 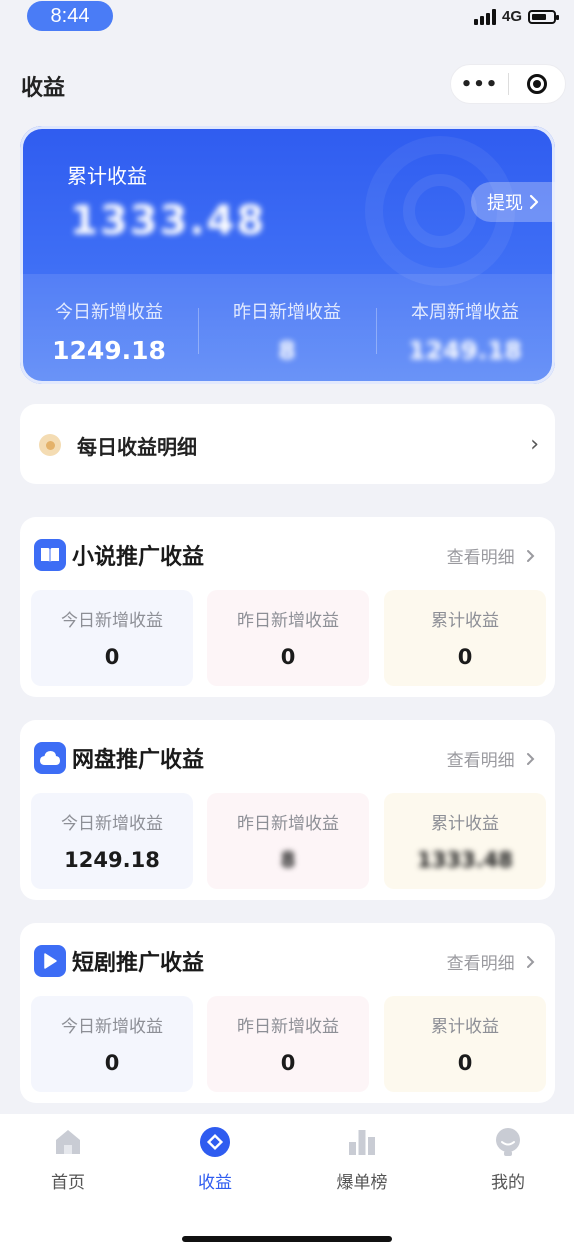 I want to click on miniprogram-capsule: •••, so click(x=508, y=84).